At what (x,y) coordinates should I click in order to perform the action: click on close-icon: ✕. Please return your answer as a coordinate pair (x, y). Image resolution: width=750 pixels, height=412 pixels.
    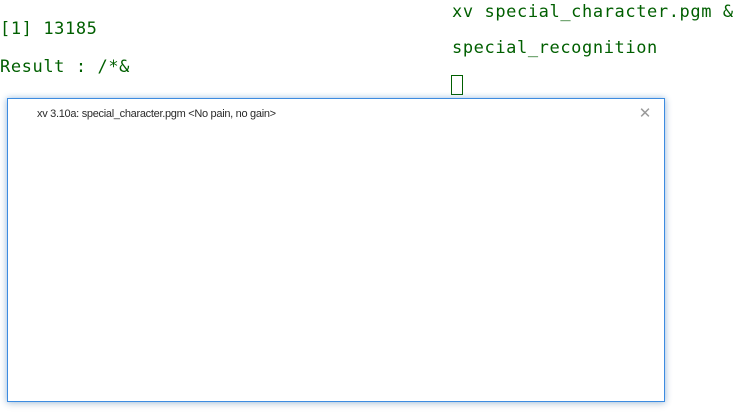
    Looking at the image, I should click on (645, 113).